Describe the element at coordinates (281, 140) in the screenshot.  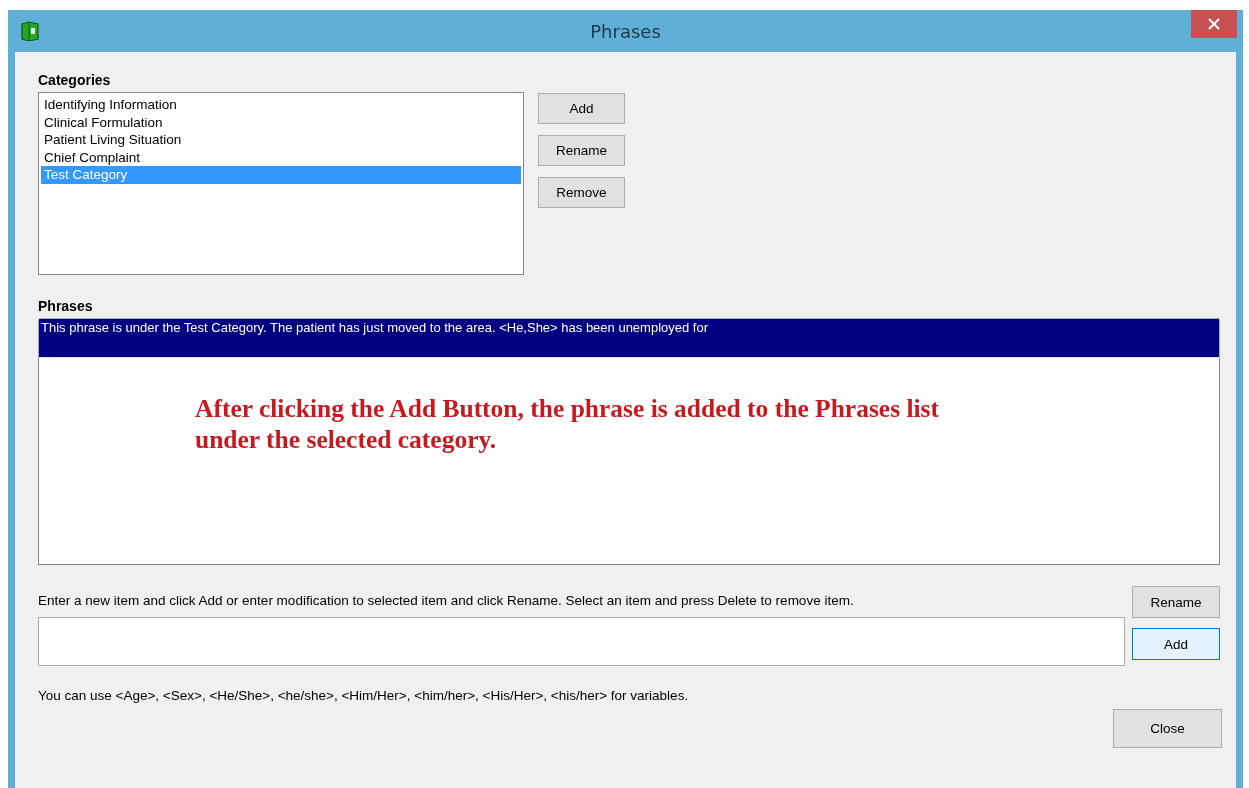
I see `category-item: Patient Living Situation` at that location.